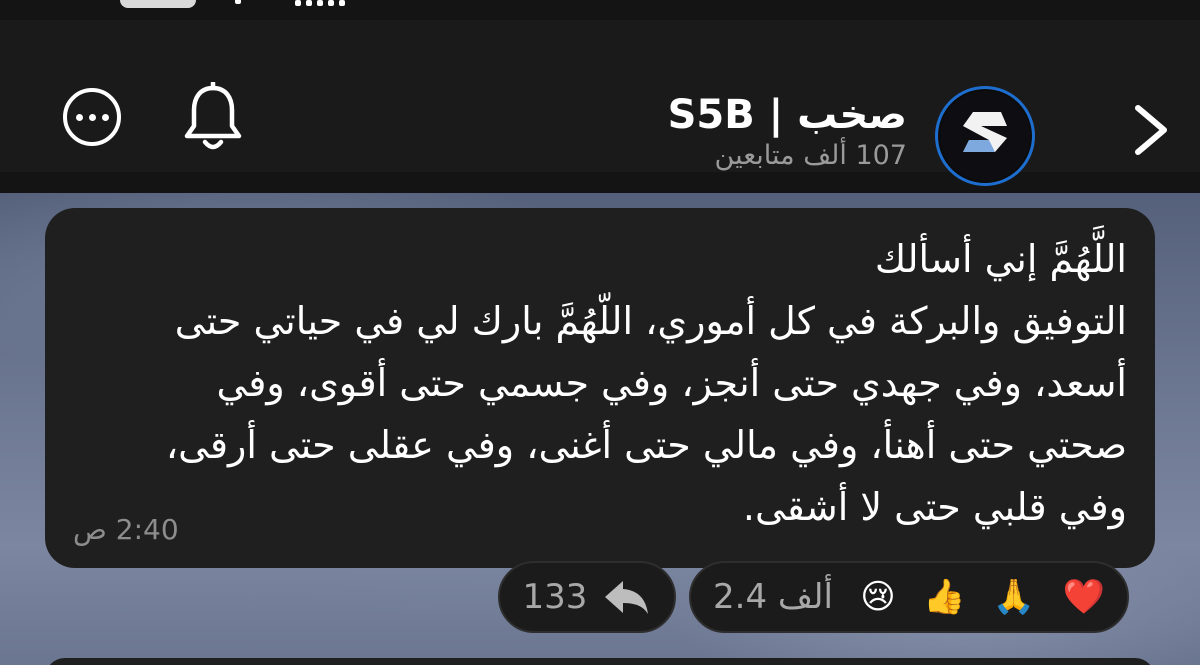  What do you see at coordinates (600, 10) in the screenshot?
I see `status-bar` at bounding box center [600, 10].